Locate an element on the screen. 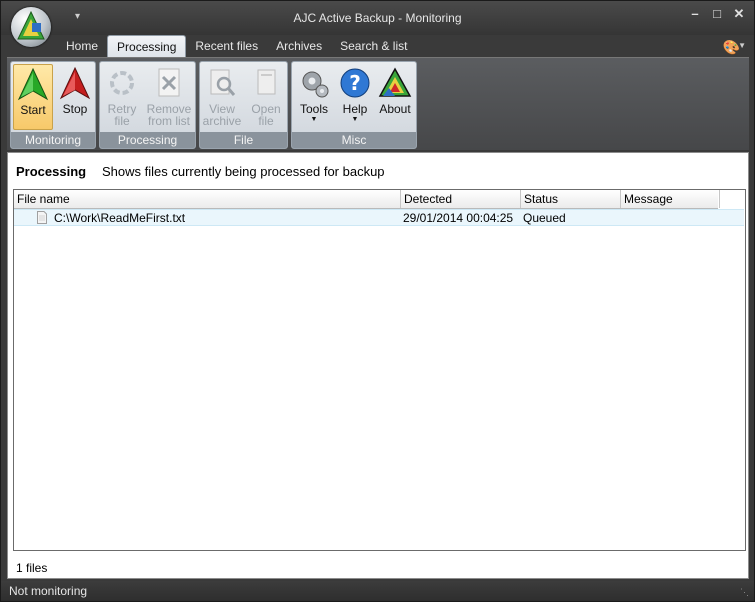  help-label: Help is located at coordinates (355, 109).